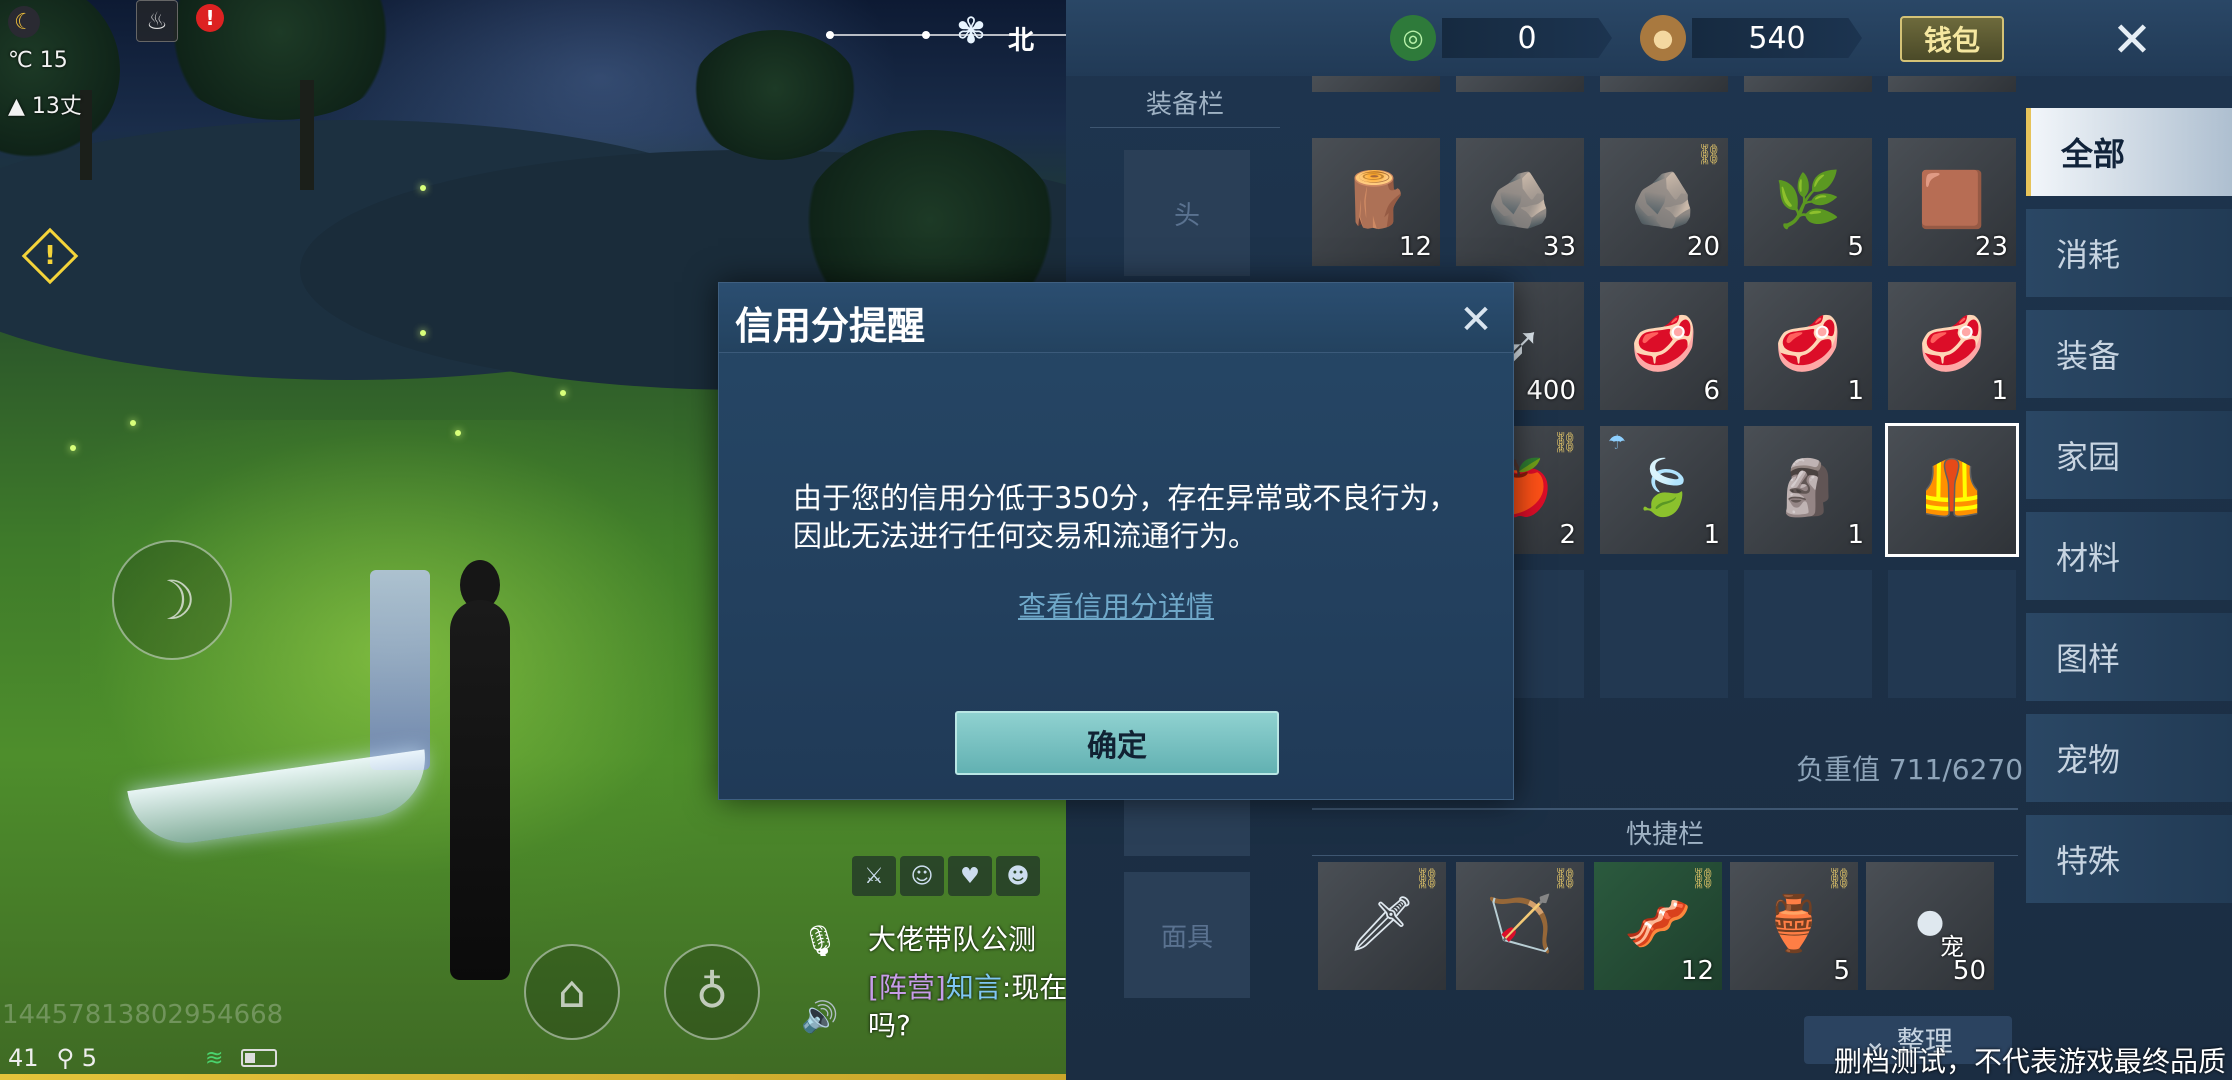 This screenshot has height=1080, width=2232. Describe the element at coordinates (820, 942) in the screenshot. I see `microphone-icon: 🎙` at that location.